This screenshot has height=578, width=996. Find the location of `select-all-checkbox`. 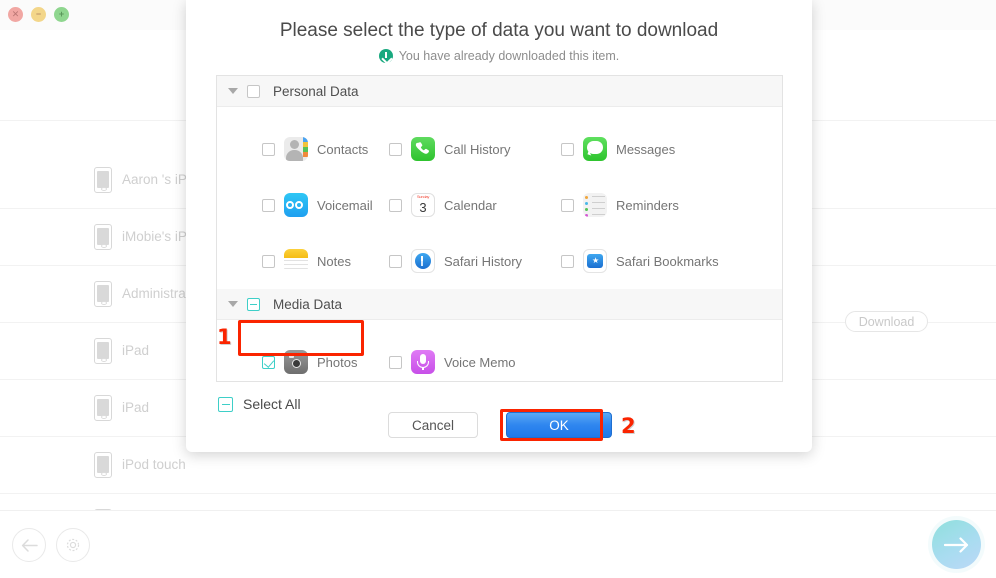

select-all-checkbox is located at coordinates (225, 404).